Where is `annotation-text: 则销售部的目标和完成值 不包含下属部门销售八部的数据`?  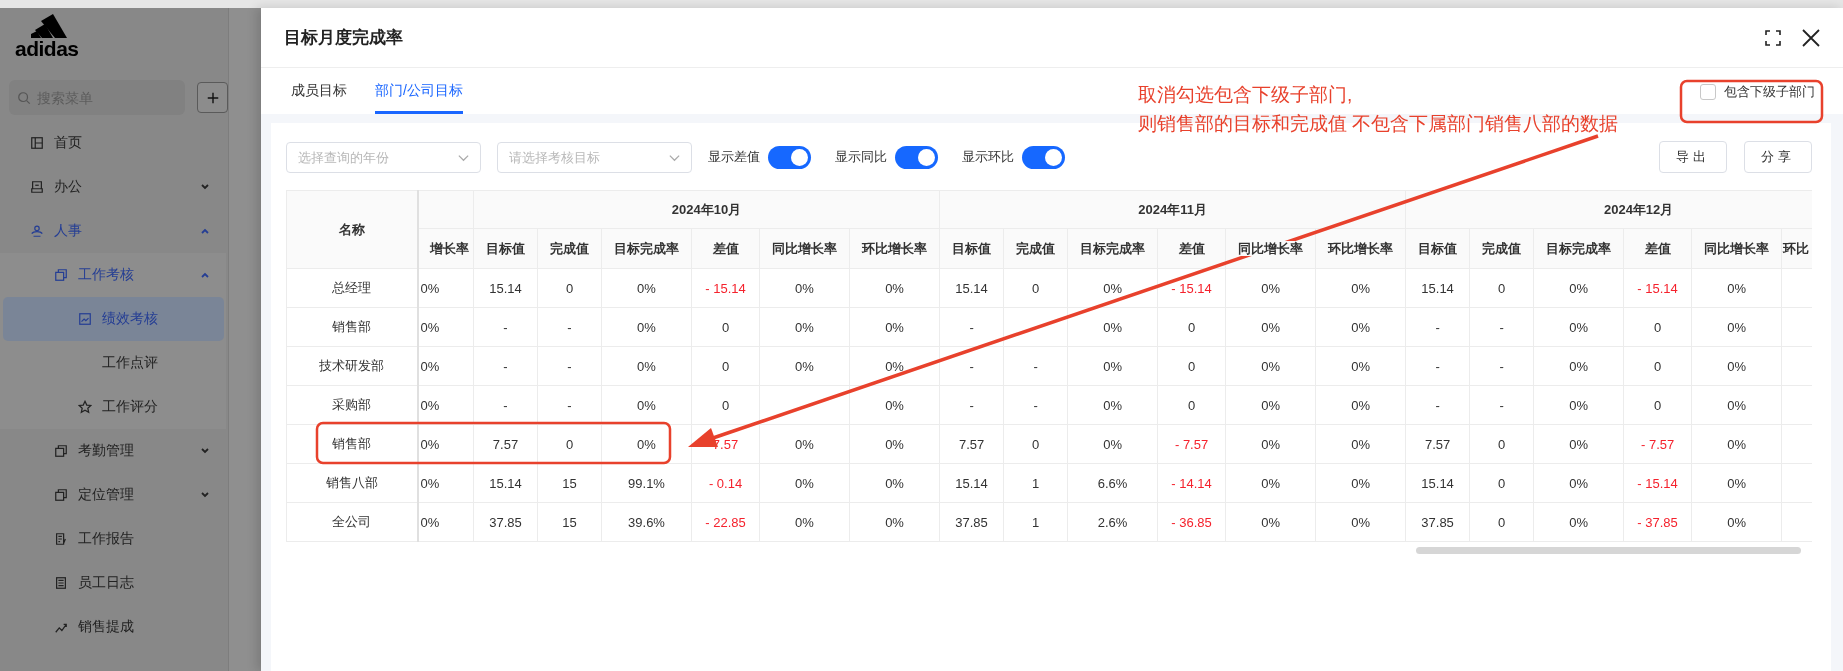
annotation-text: 则销售部的目标和完成值 不包含下属部门销售八部的数据 is located at coordinates (1378, 124).